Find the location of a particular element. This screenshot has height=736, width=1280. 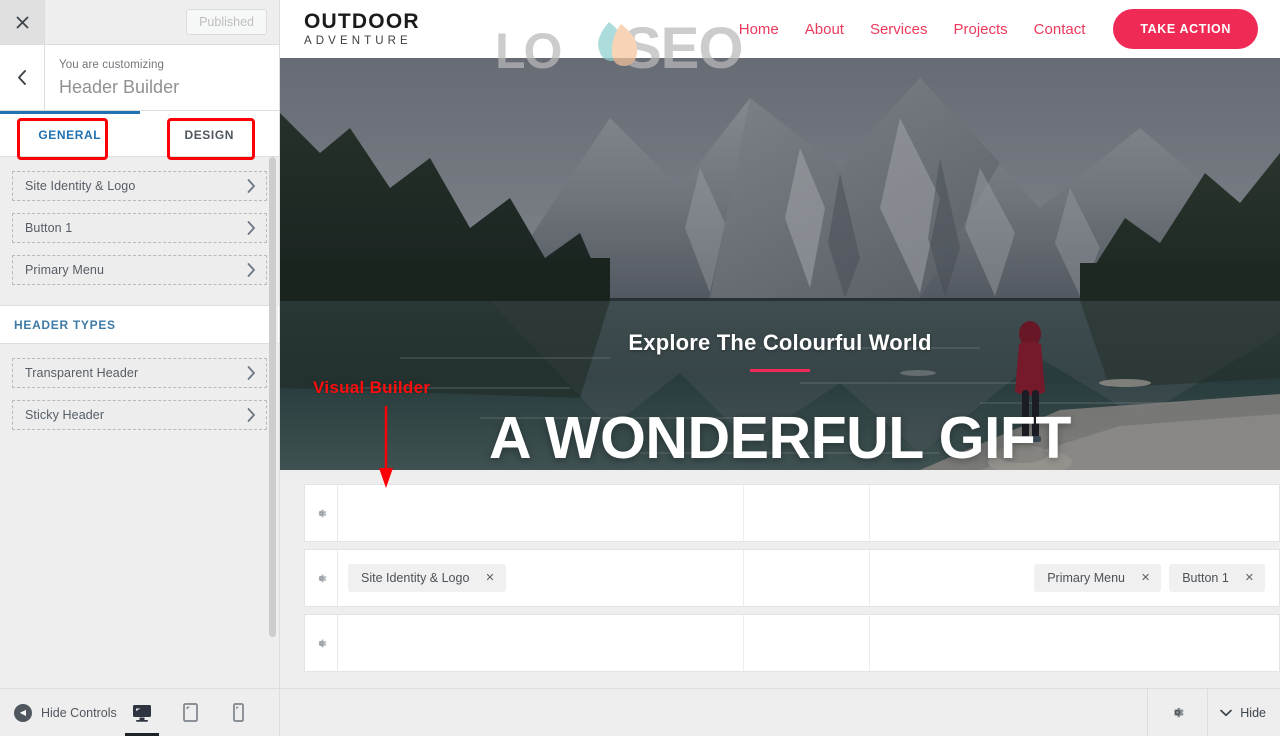

sidebar-scrollbar is located at coordinates (273, 422).